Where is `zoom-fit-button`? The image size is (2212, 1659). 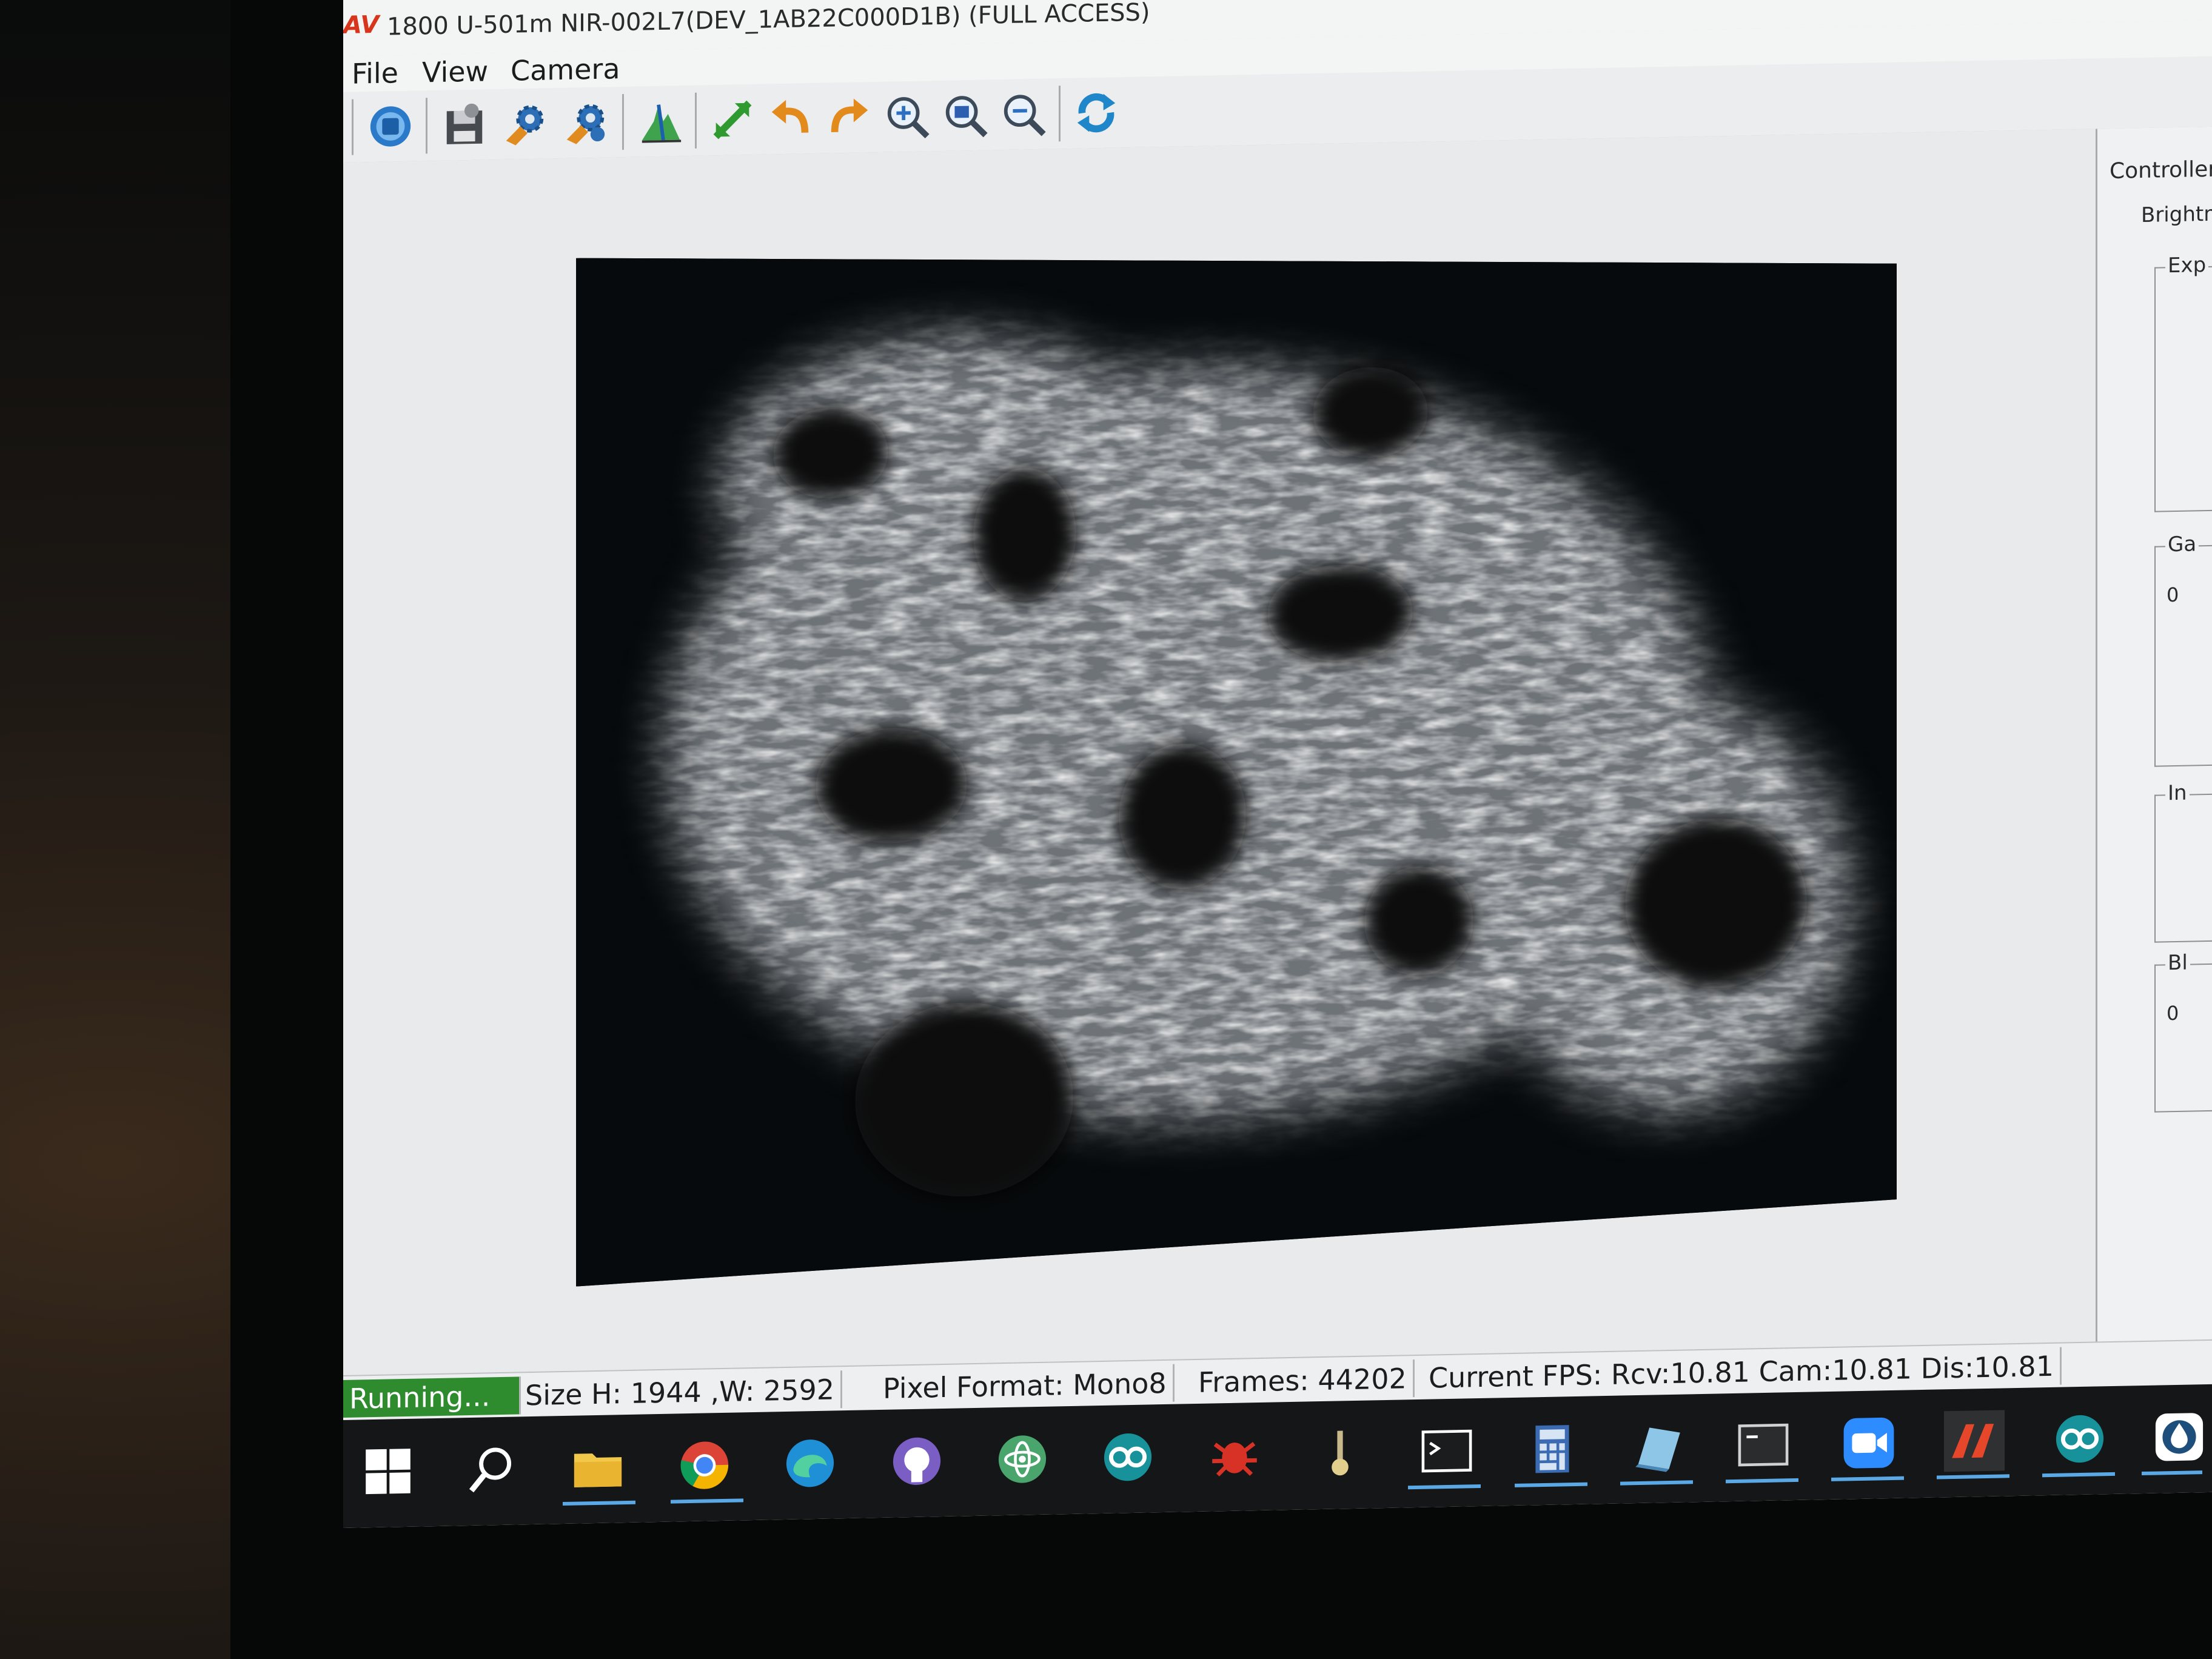
zoom-fit-button is located at coordinates (965, 115).